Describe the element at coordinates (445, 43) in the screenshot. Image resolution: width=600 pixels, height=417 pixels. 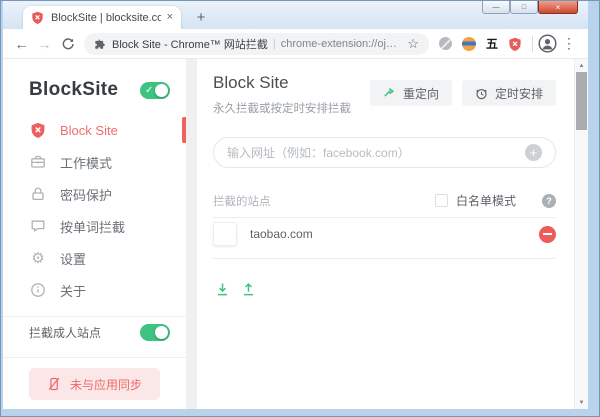
I see `disabled-extension-icon` at that location.